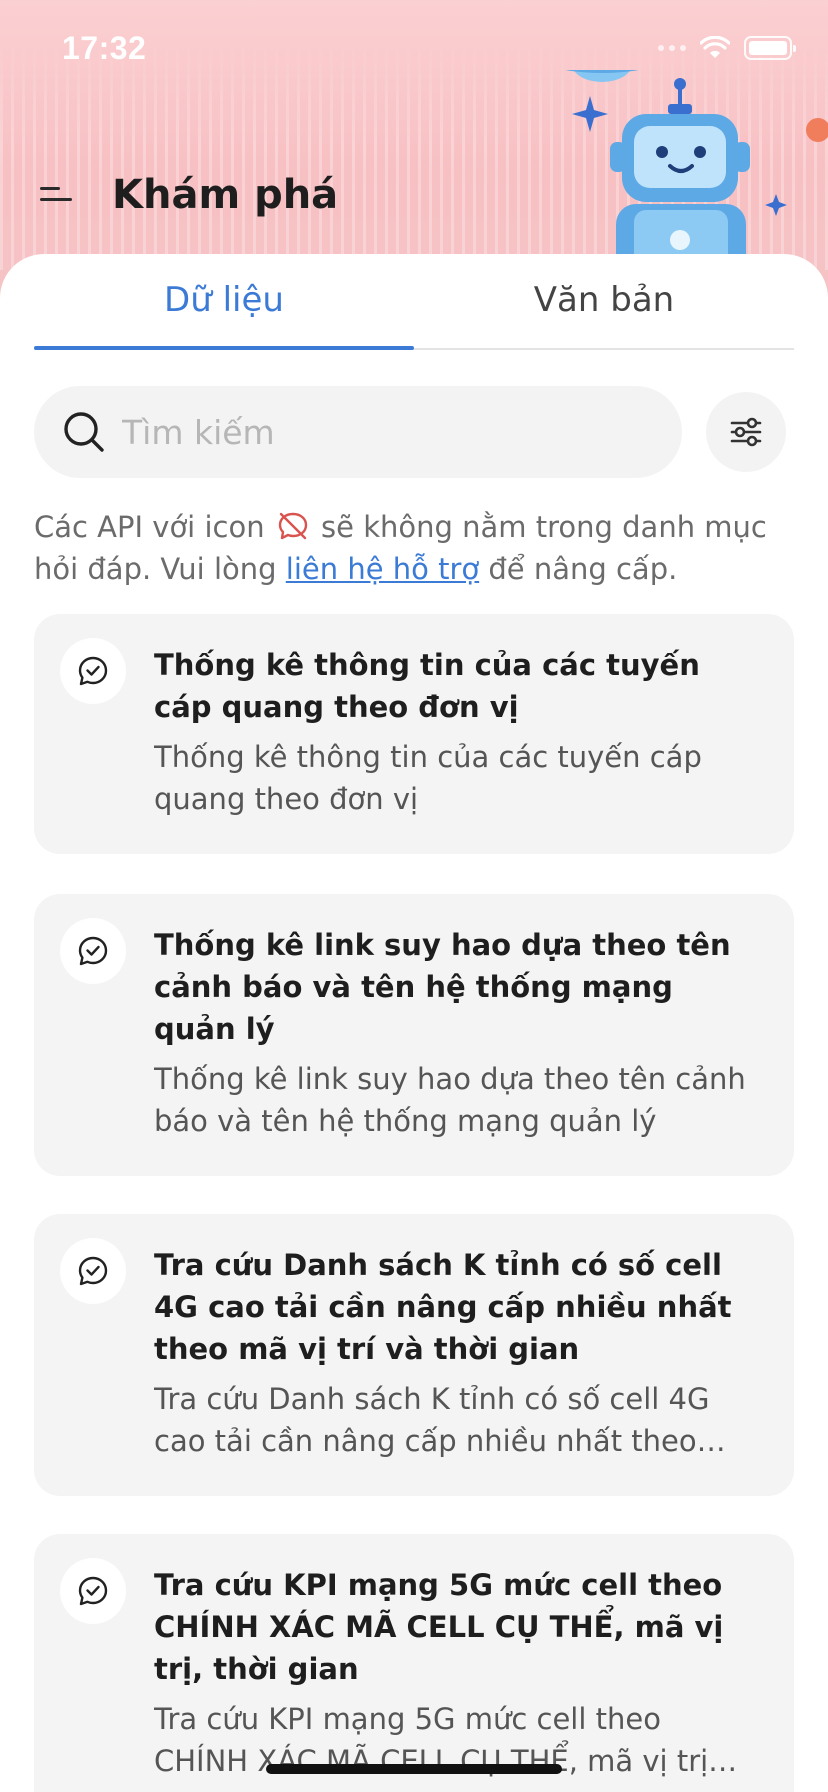  I want to click on signal-icon, so click(672, 48).